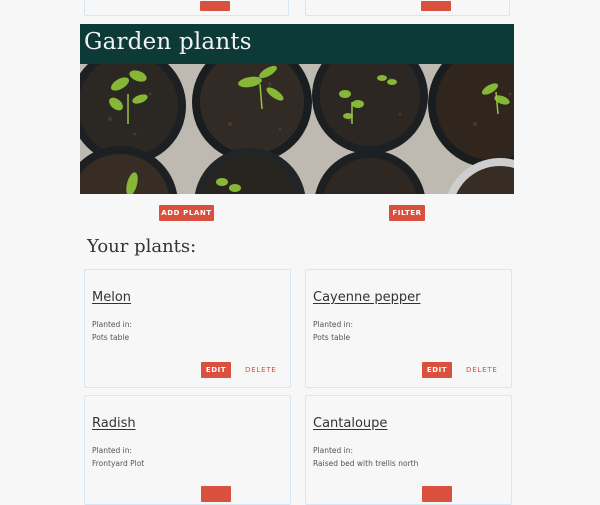 This screenshot has height=505, width=600. I want to click on plant-location: Raised bed with trellis north, so click(366, 463).